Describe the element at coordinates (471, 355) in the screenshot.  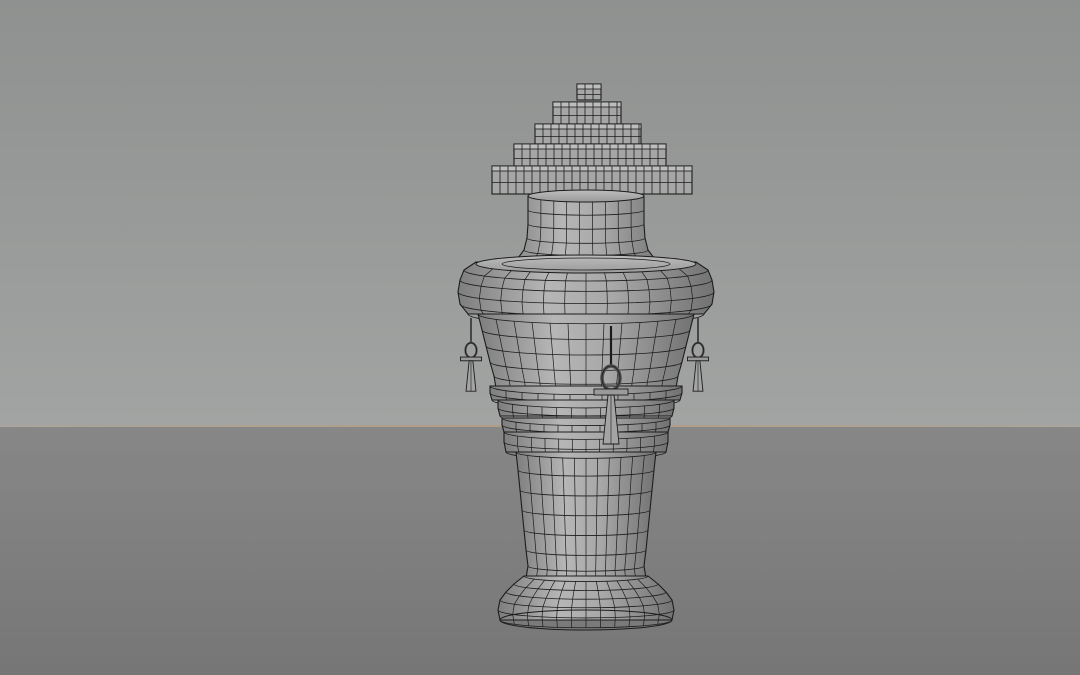
I see `ankh-left` at that location.